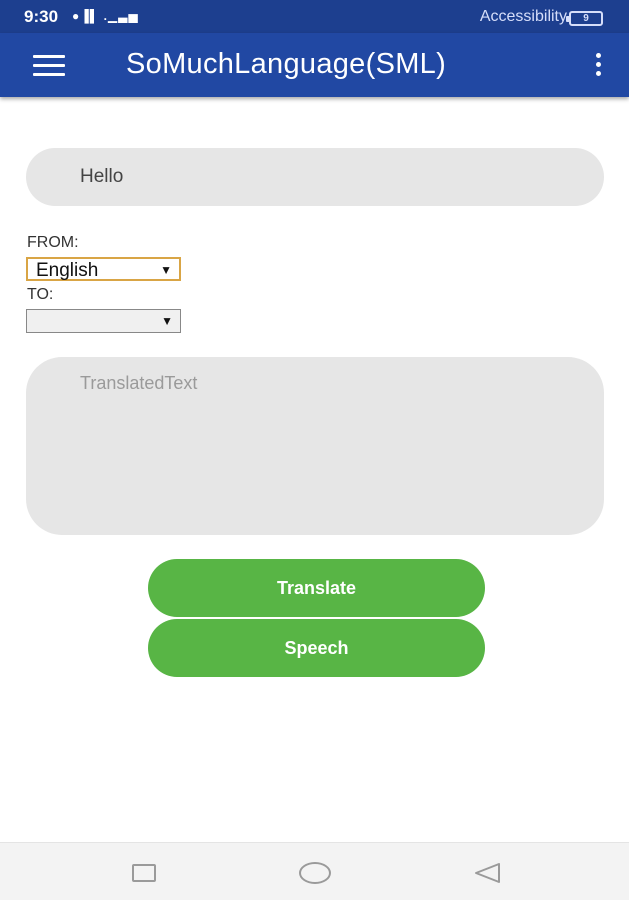 The image size is (629, 900). What do you see at coordinates (598, 66) in the screenshot?
I see `more-options-icon` at bounding box center [598, 66].